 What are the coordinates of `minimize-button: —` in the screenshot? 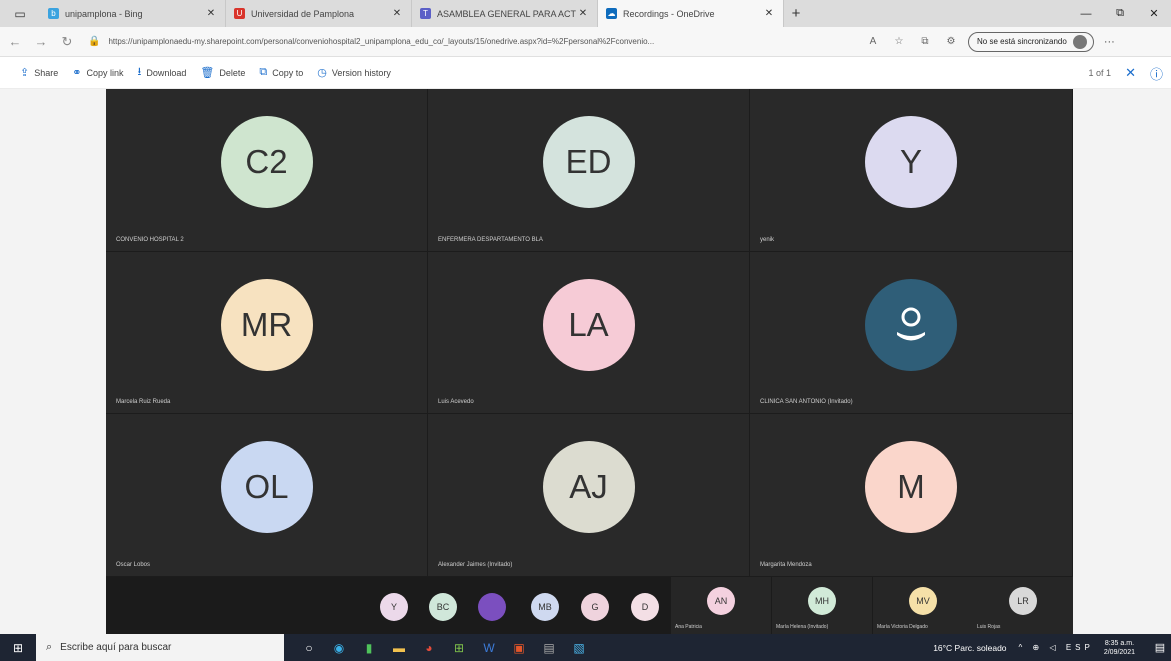 It's located at (1086, 13).